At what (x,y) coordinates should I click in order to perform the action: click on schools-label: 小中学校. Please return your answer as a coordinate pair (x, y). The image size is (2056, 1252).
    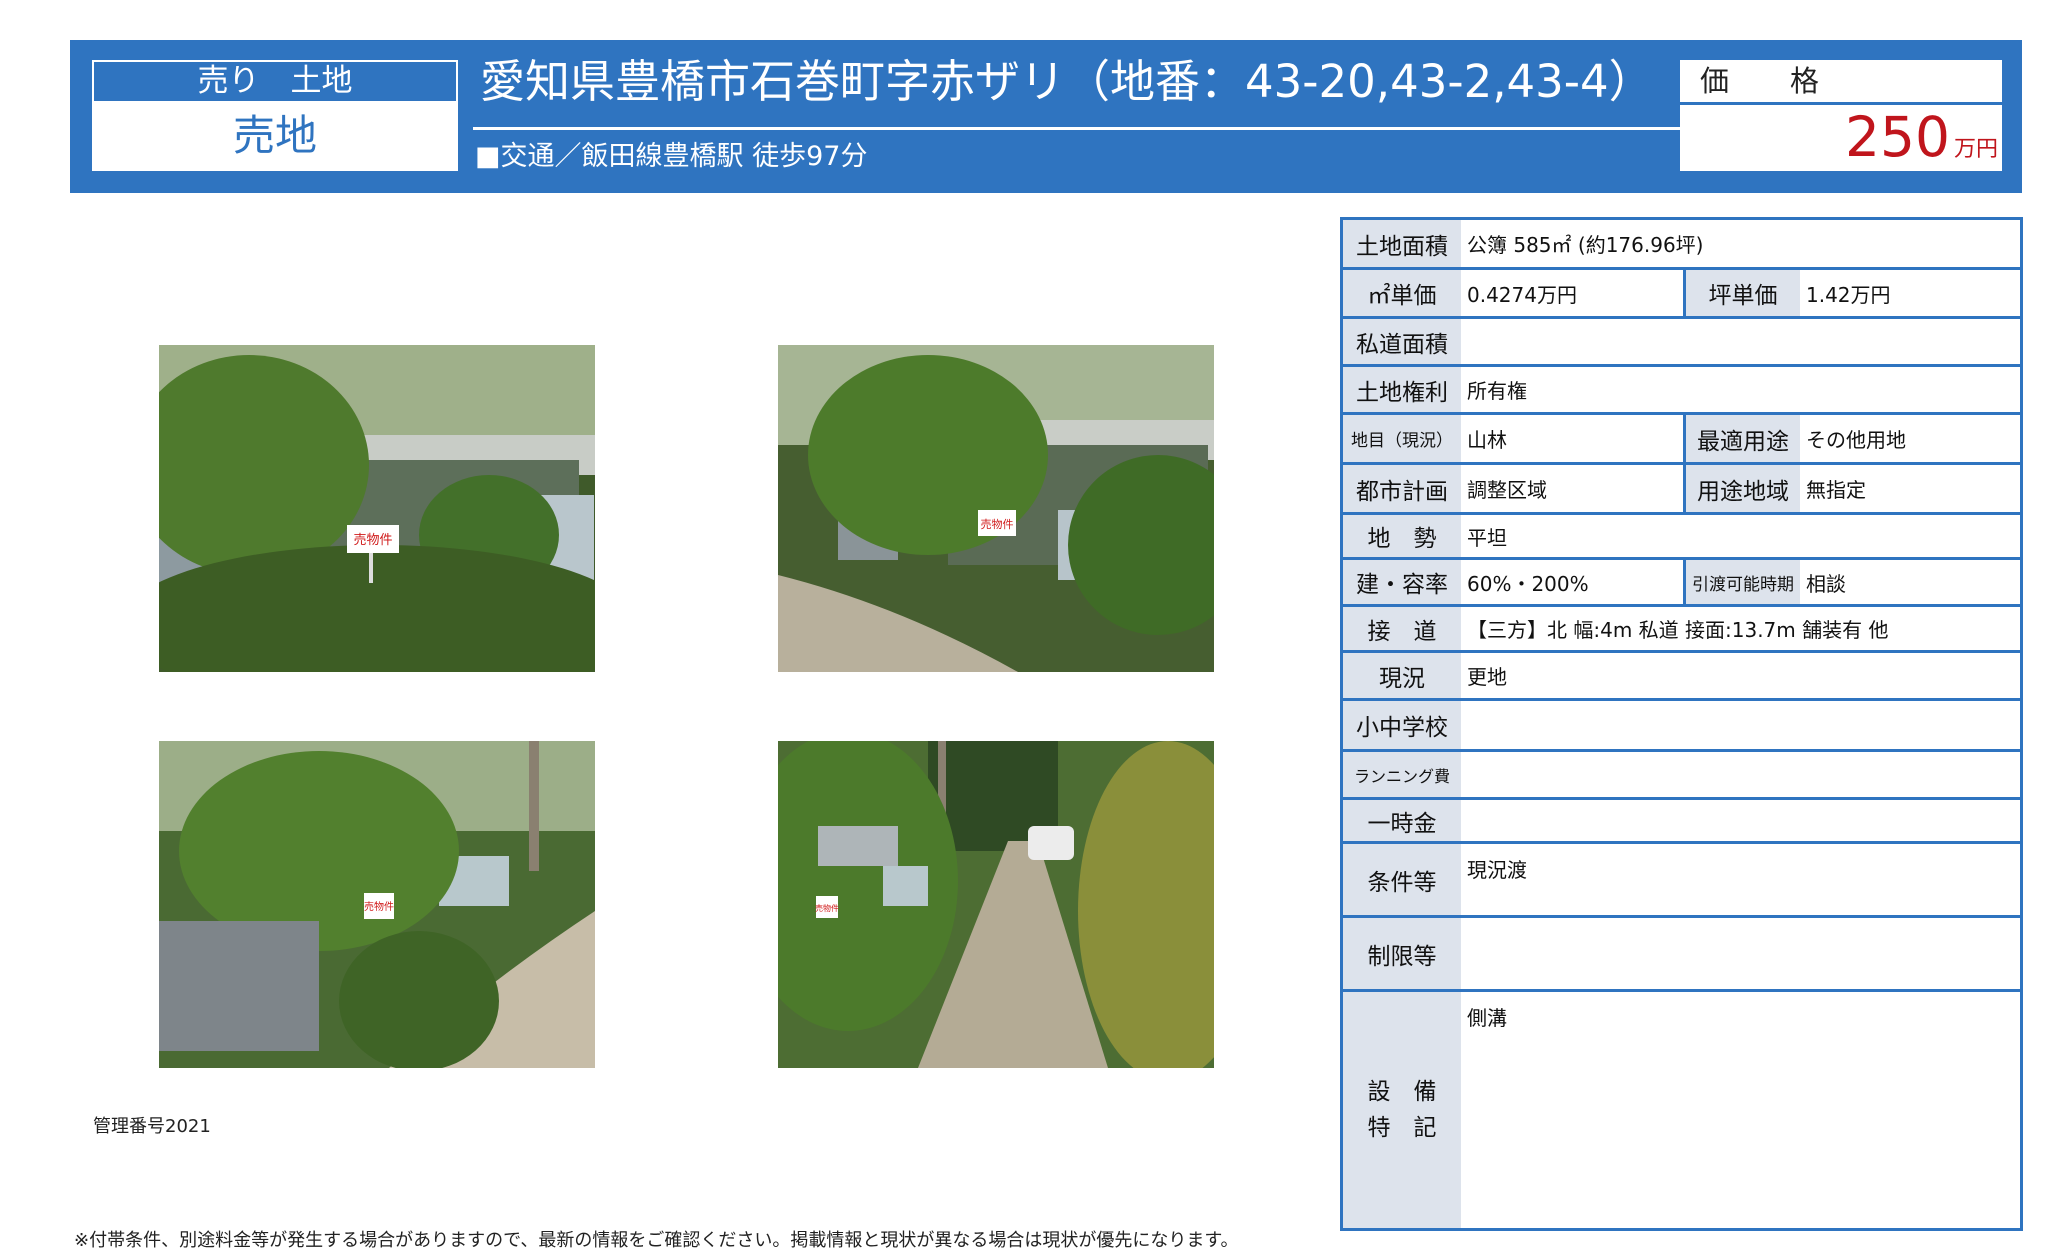
    Looking at the image, I should click on (1402, 725).